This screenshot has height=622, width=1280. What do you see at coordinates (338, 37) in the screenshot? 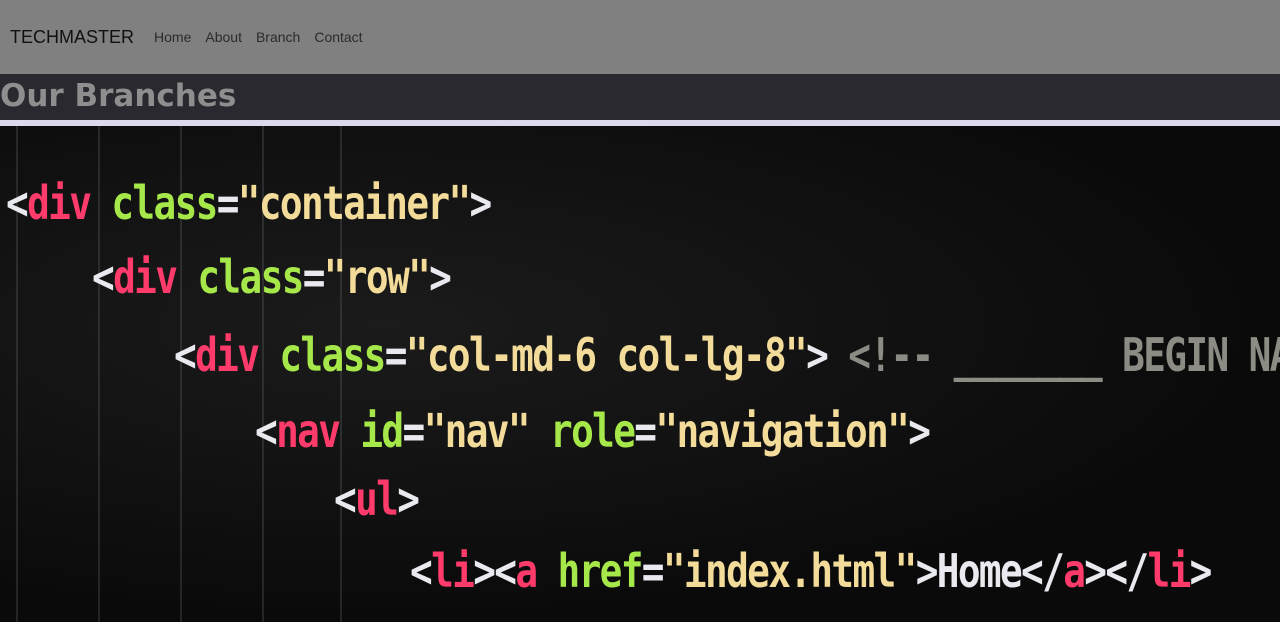
I see `nav-link-contact: Contact` at bounding box center [338, 37].